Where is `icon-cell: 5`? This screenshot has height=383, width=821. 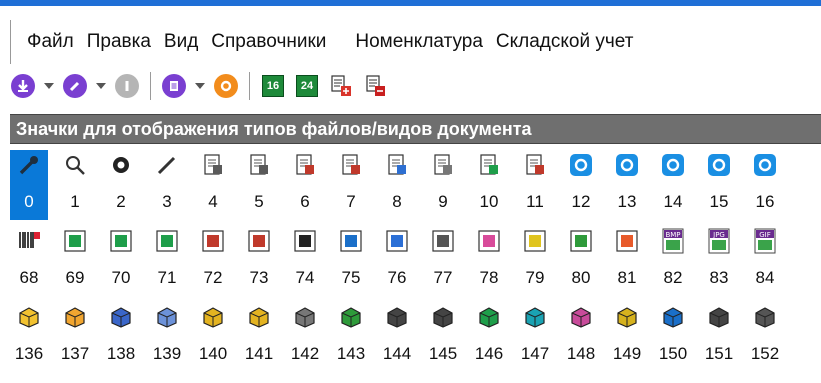
icon-cell: 5 is located at coordinates (259, 185).